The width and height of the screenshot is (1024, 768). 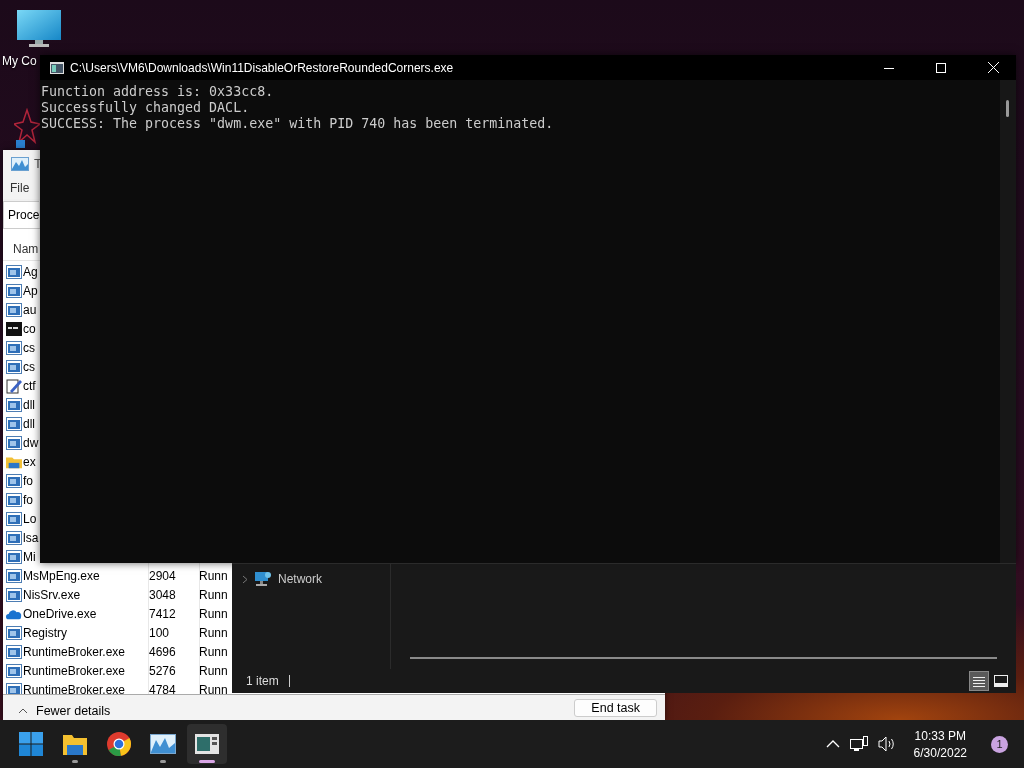 I want to click on console-line: Successfully changed DACL., so click(x=146, y=108).